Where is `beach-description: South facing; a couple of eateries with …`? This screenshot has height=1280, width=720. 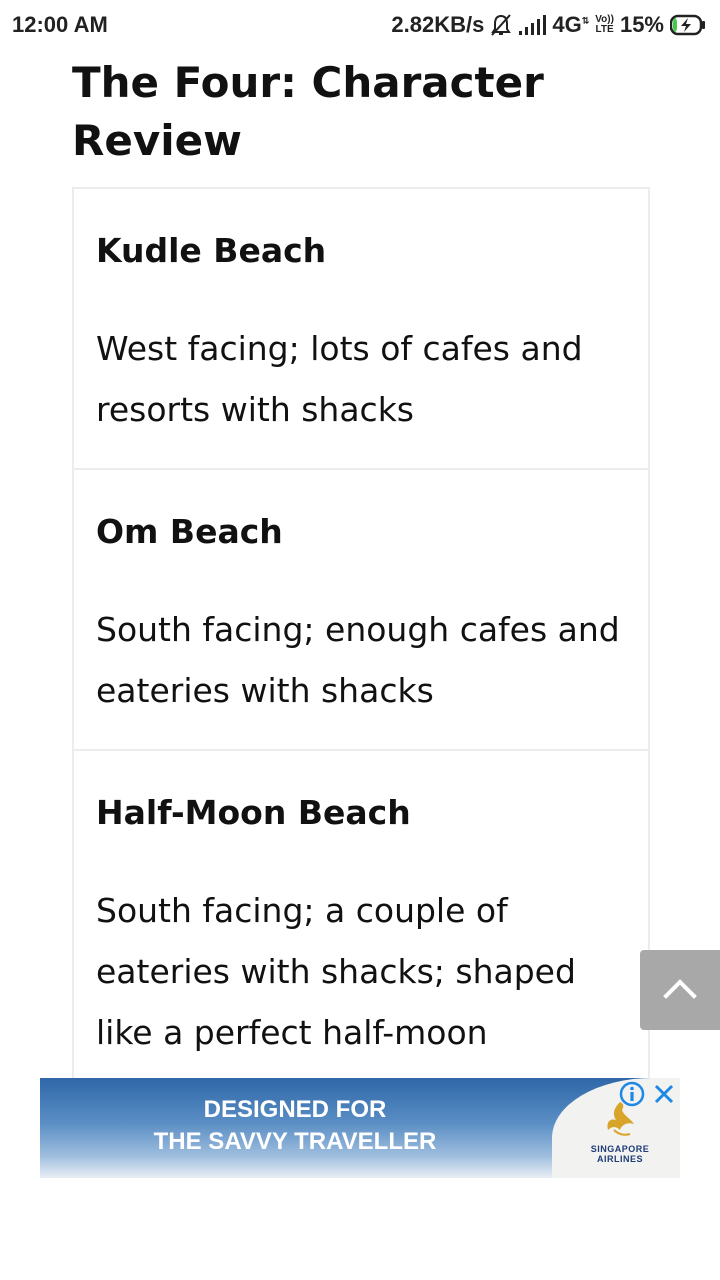 beach-description: South facing; a couple of eateries with … is located at coordinates (336, 971).